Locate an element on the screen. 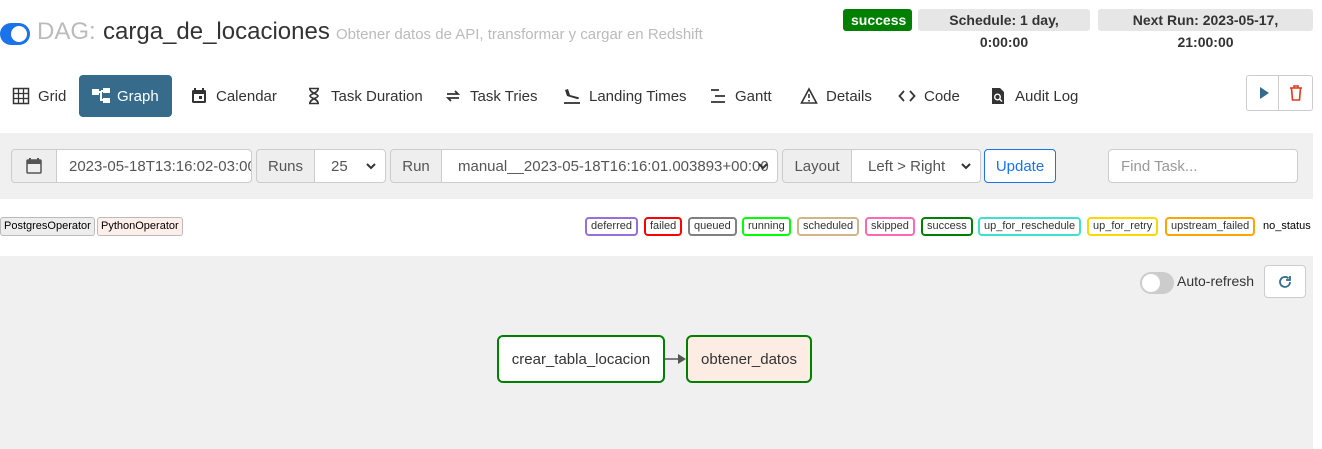 The width and height of the screenshot is (1322, 449). legend-state-up-for-retry: up_for_retry is located at coordinates (1123, 226).